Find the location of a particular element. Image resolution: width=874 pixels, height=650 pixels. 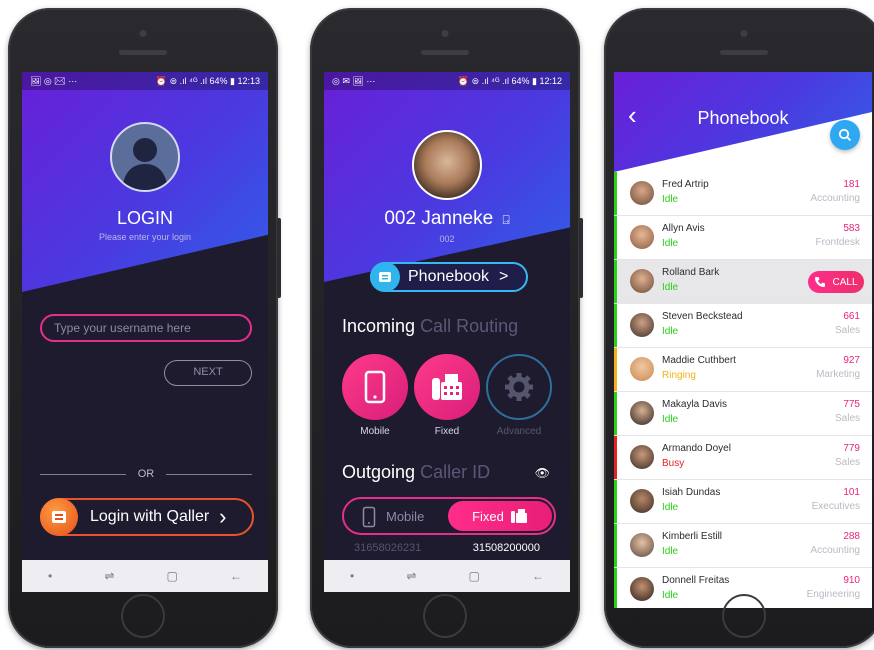

contact-extension: 288 is located at coordinates (851, 536).